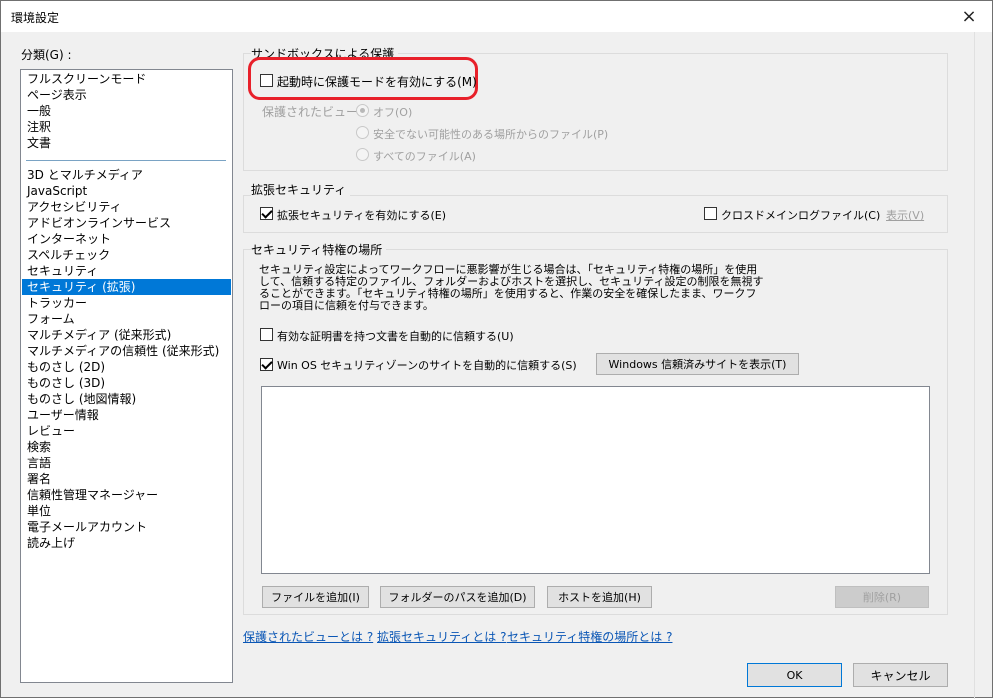 The width and height of the screenshot is (993, 699). I want to click on add-folder-path-button: フォルダーのパスを追加(D), so click(457, 597).